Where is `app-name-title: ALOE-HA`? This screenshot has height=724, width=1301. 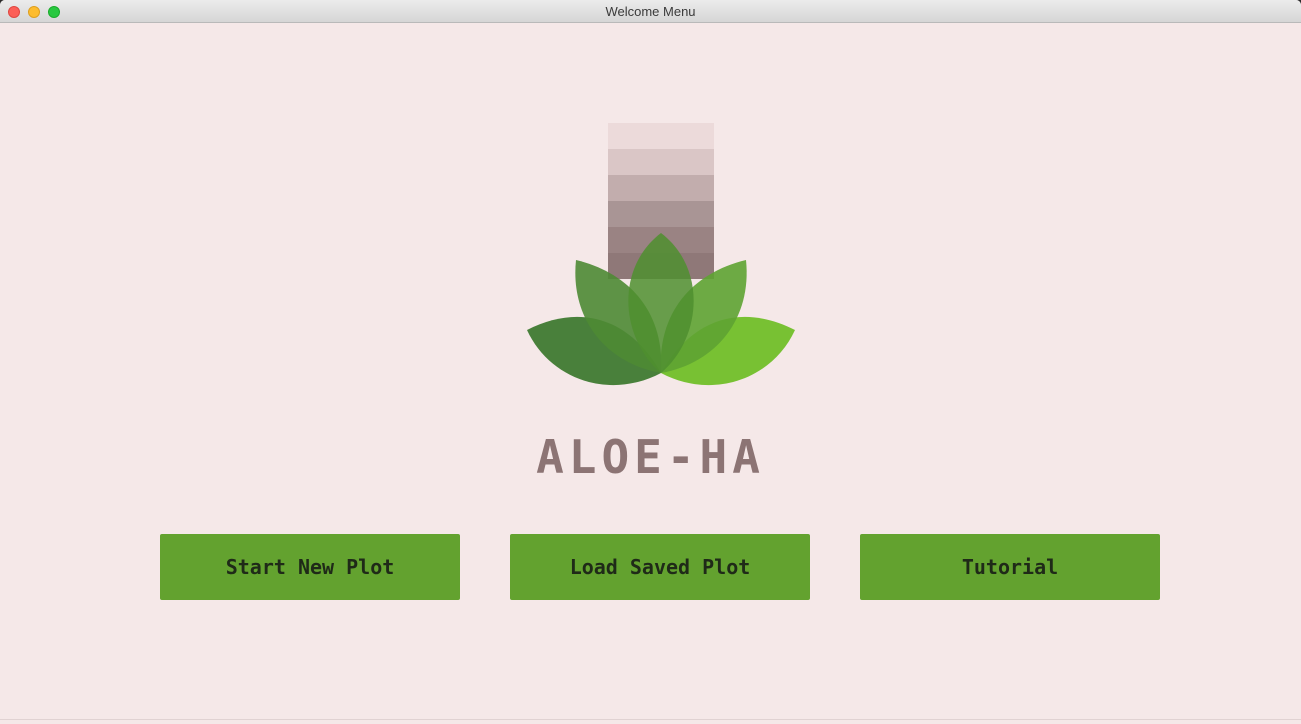 app-name-title: ALOE-HA is located at coordinates (650, 457).